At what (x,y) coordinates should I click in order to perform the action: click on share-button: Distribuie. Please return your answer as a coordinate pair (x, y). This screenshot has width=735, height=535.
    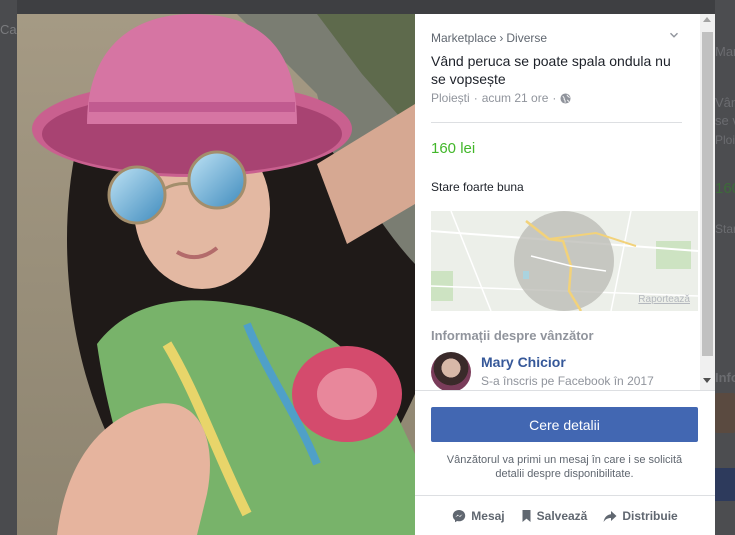
    Looking at the image, I should click on (640, 516).